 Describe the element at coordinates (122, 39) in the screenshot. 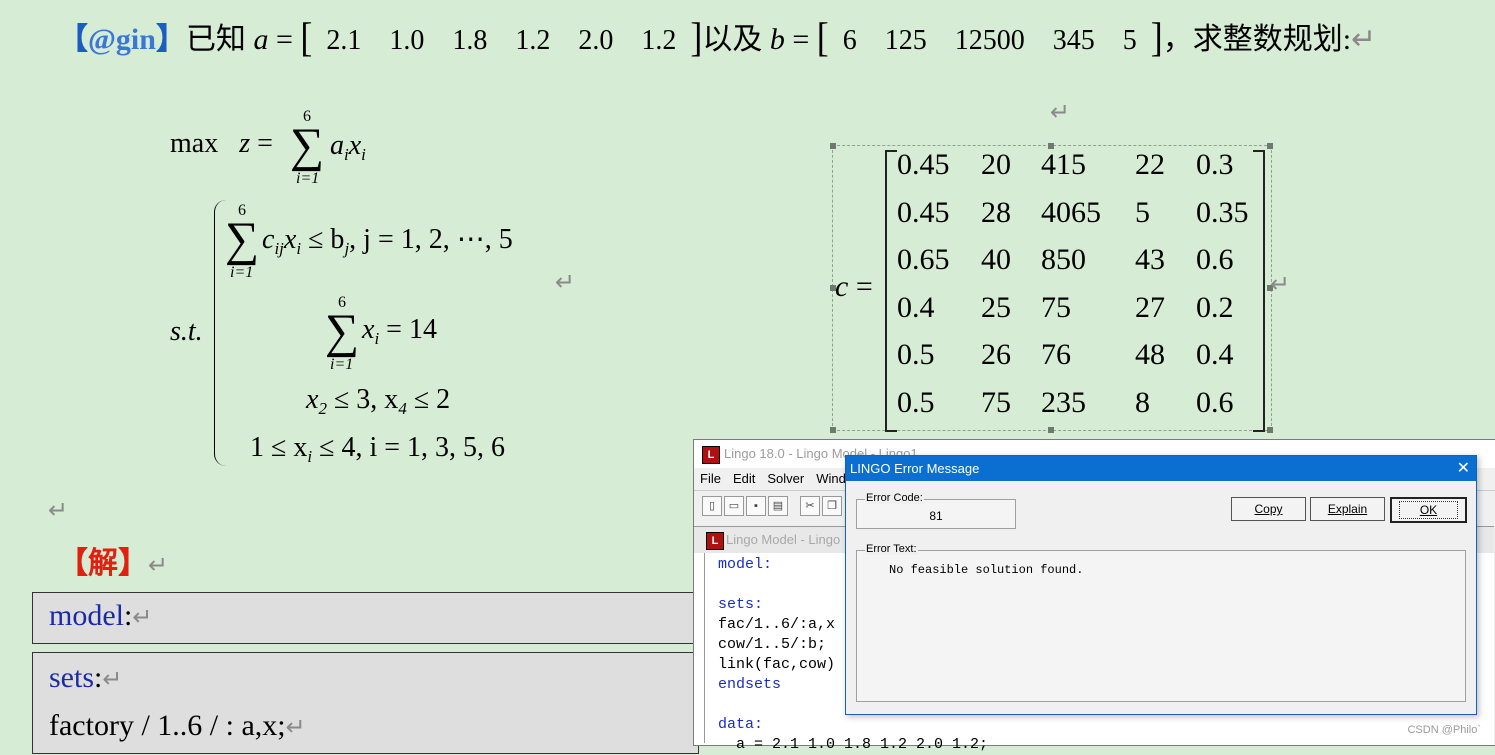

I see `gin-tag: @gin` at that location.